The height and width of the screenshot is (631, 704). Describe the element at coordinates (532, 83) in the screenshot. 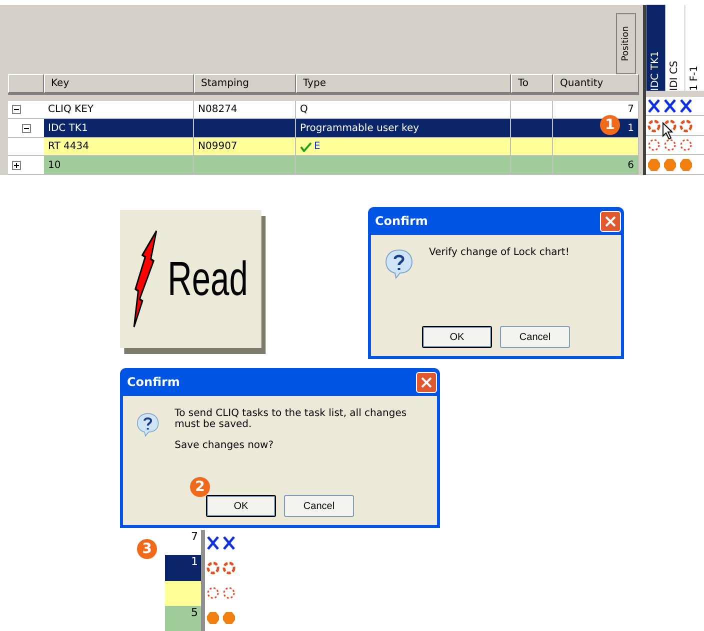

I see `column-header: To` at that location.